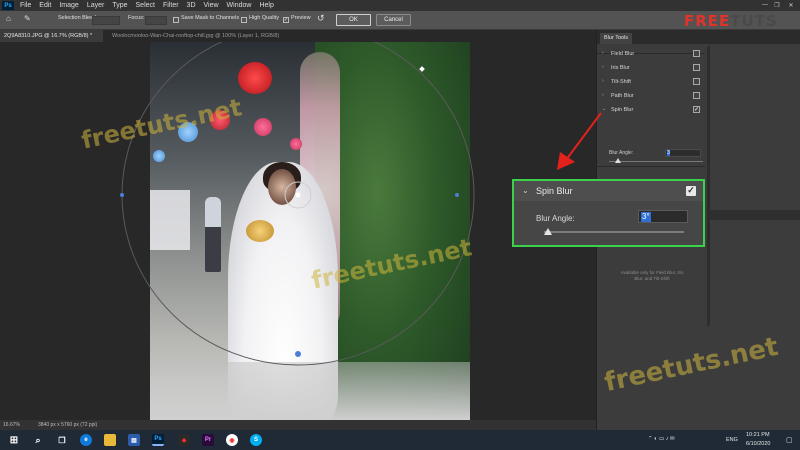 Image resolution: width=800 pixels, height=450 pixels. I want to click on focus-field, so click(156, 20).